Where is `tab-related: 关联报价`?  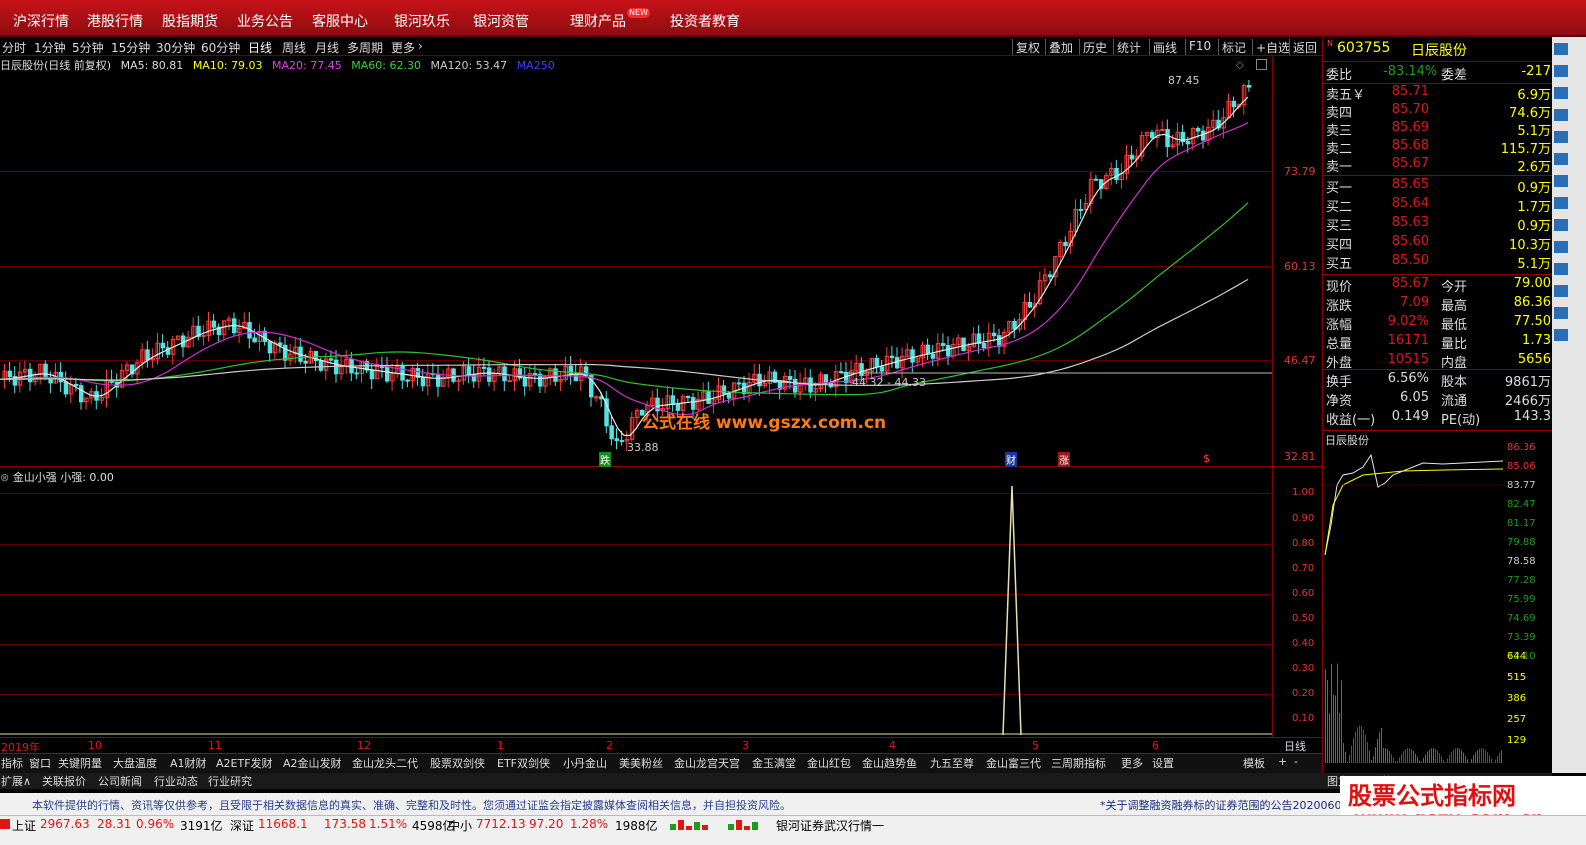 tab-related: 关联报价 is located at coordinates (64, 781).